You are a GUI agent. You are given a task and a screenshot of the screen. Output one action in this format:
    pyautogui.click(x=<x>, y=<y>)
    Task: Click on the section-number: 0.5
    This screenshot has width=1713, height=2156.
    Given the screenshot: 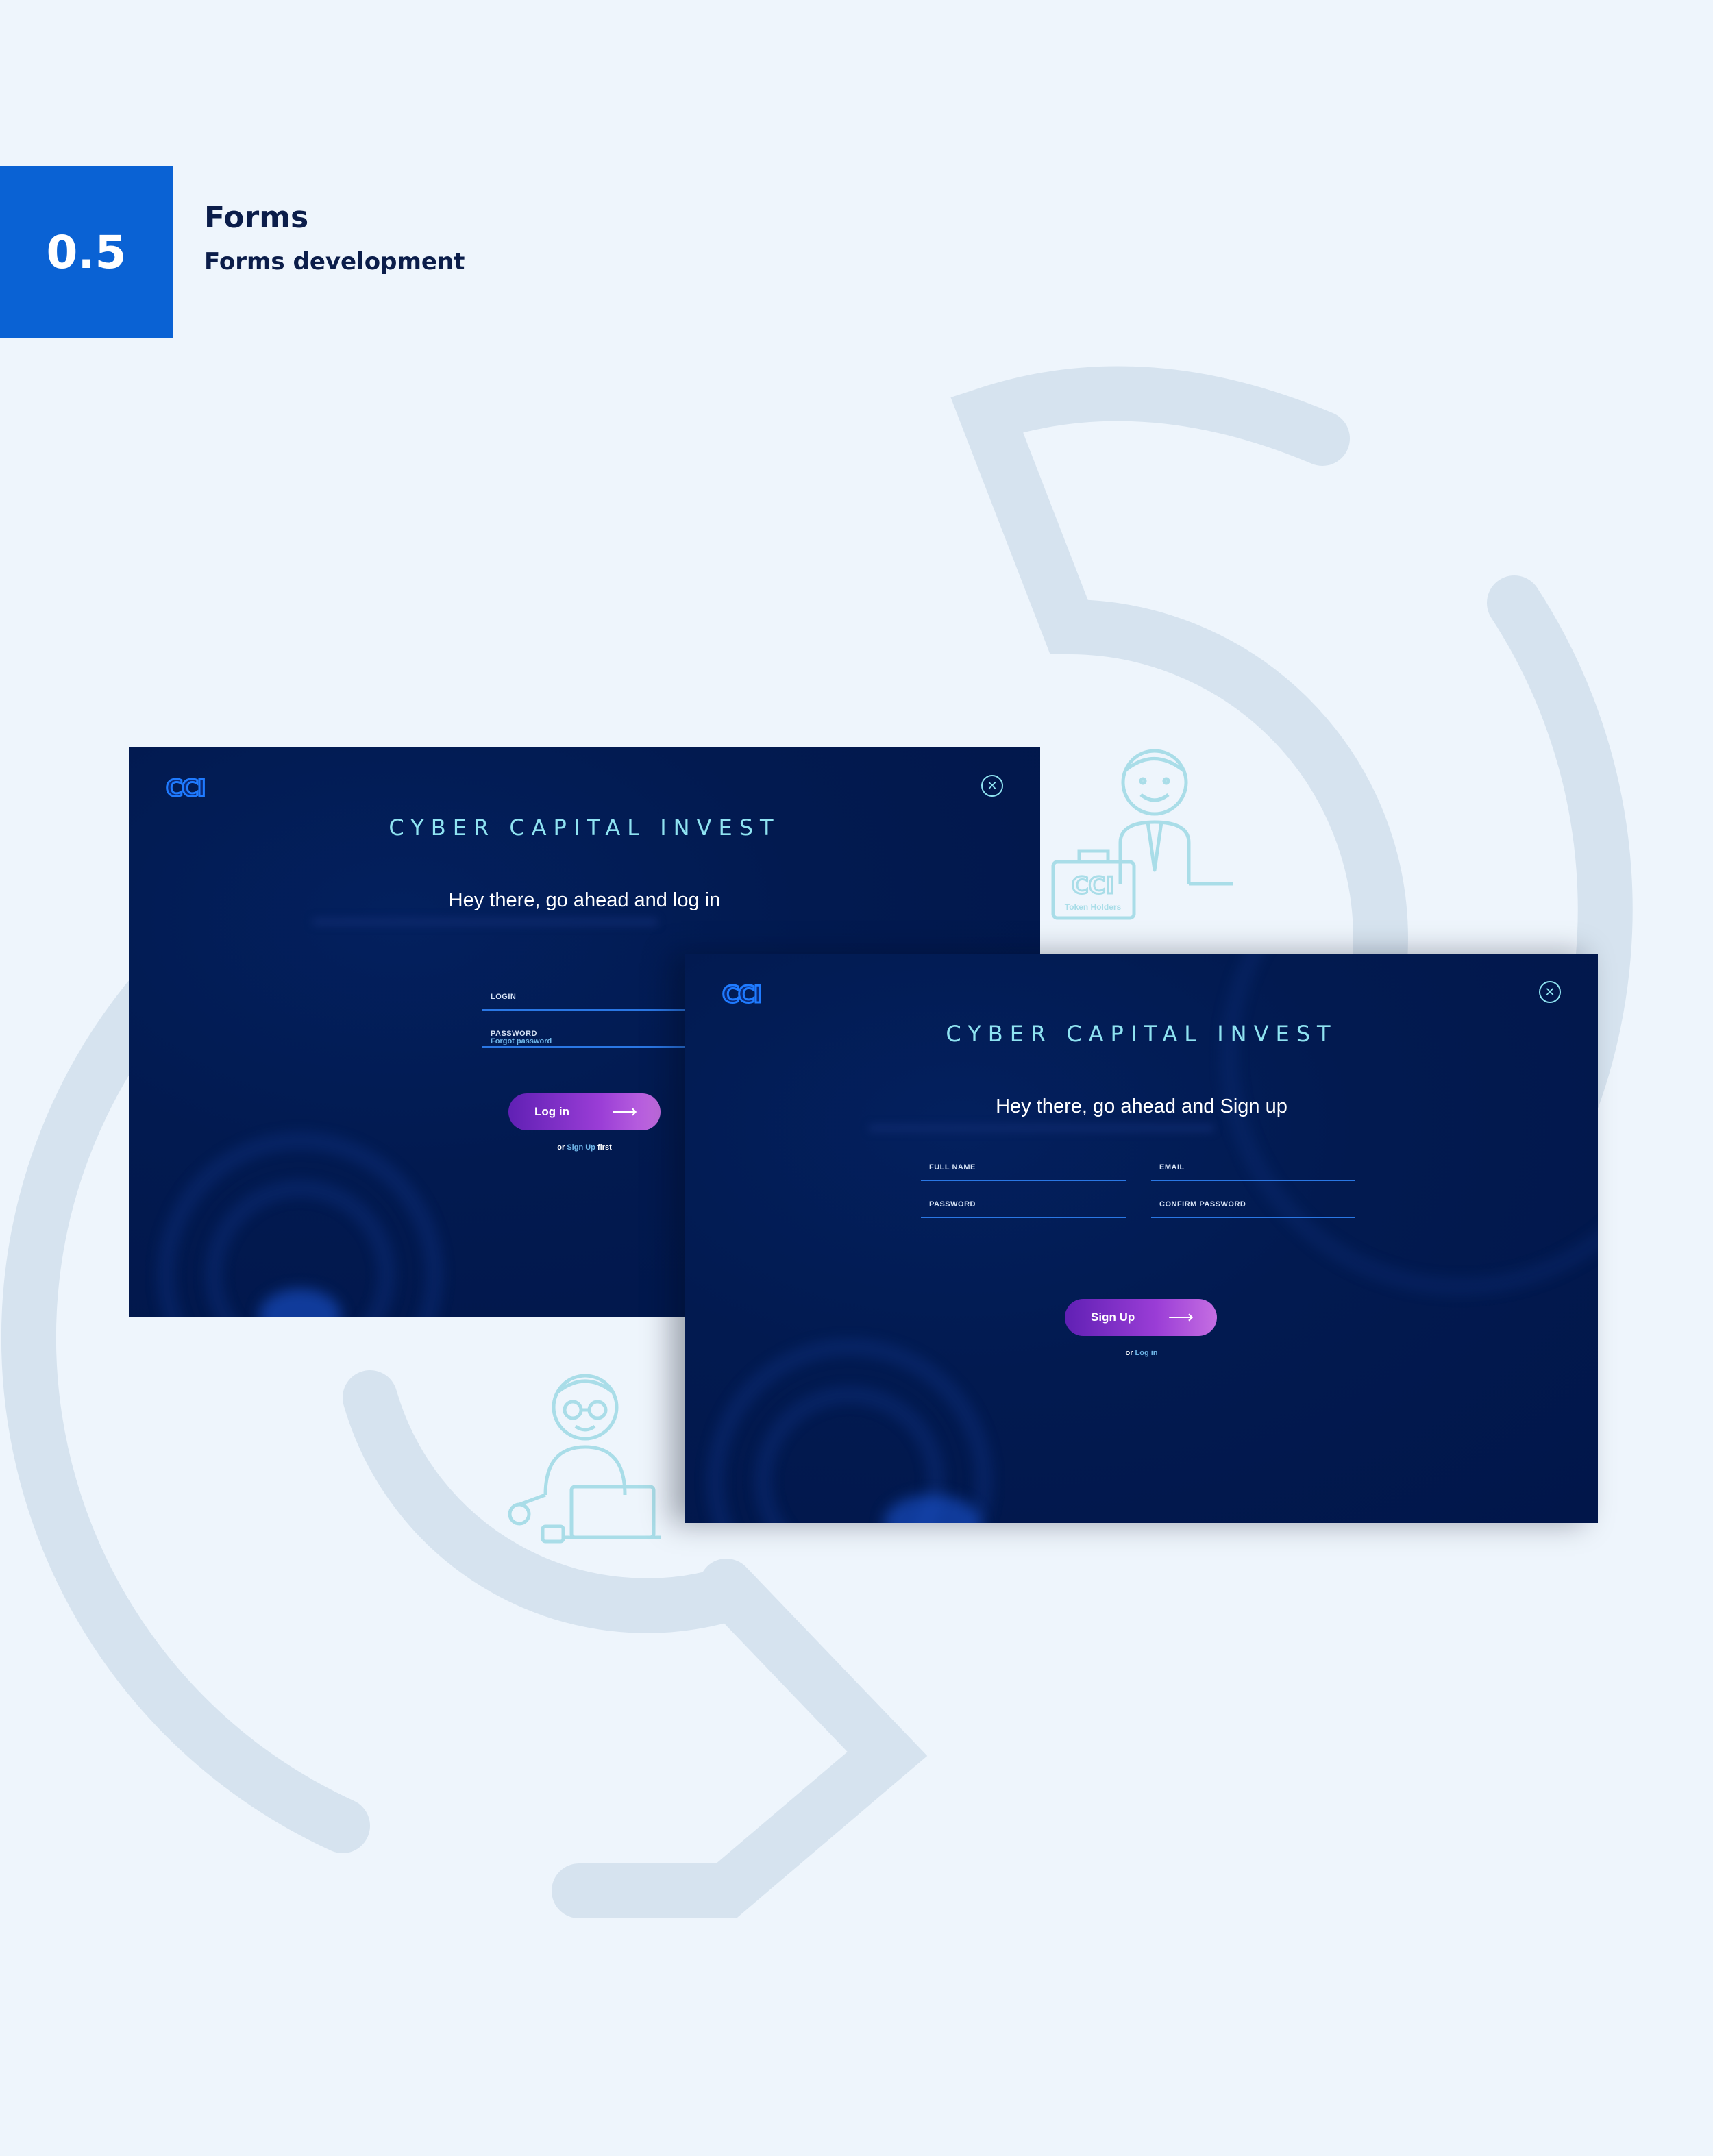 What is the action you would take?
    pyautogui.click(x=86, y=252)
    